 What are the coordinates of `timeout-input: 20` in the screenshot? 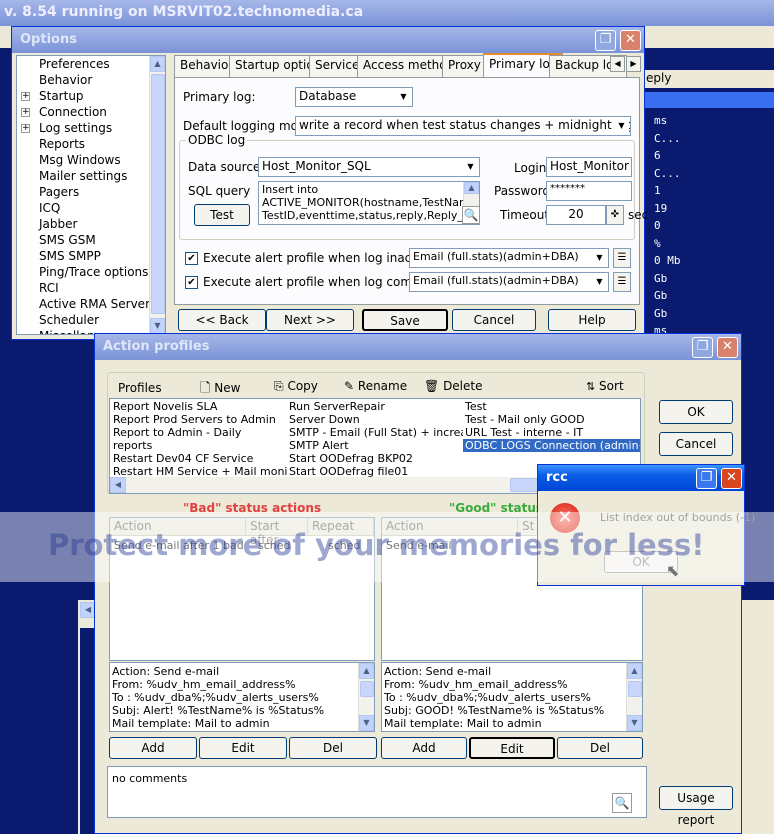 It's located at (576, 215).